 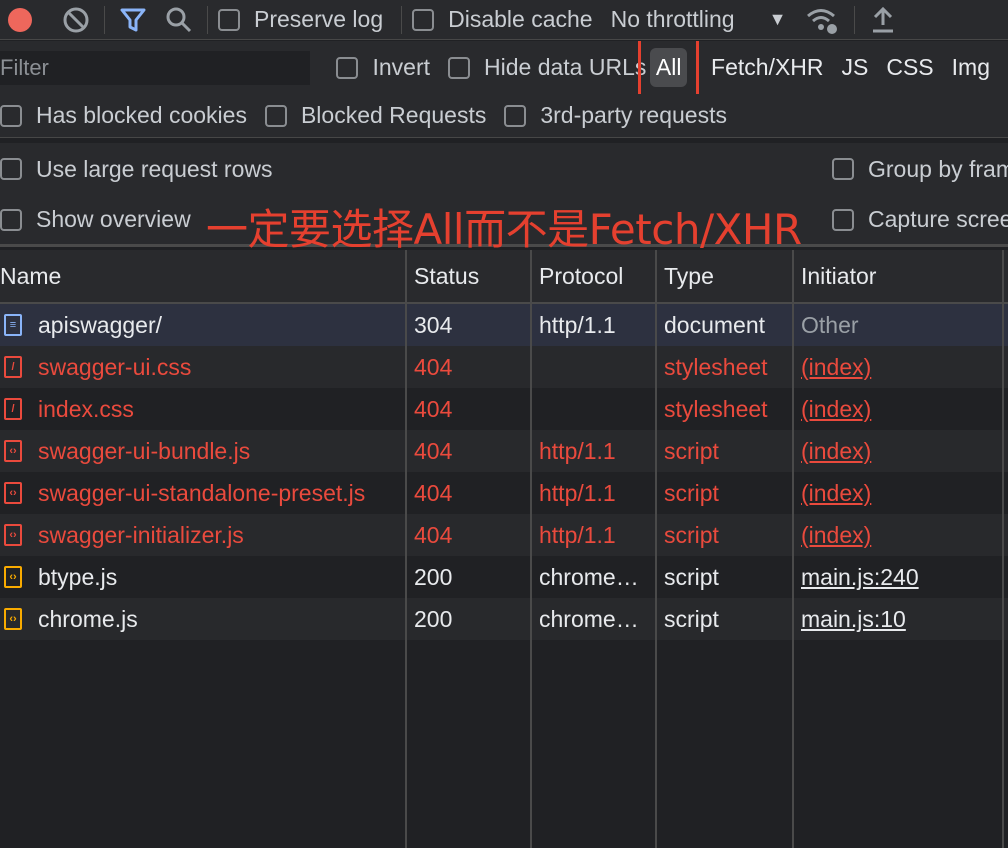 I want to click on preserve-log-checkbox: Preserve log, so click(x=300, y=19).